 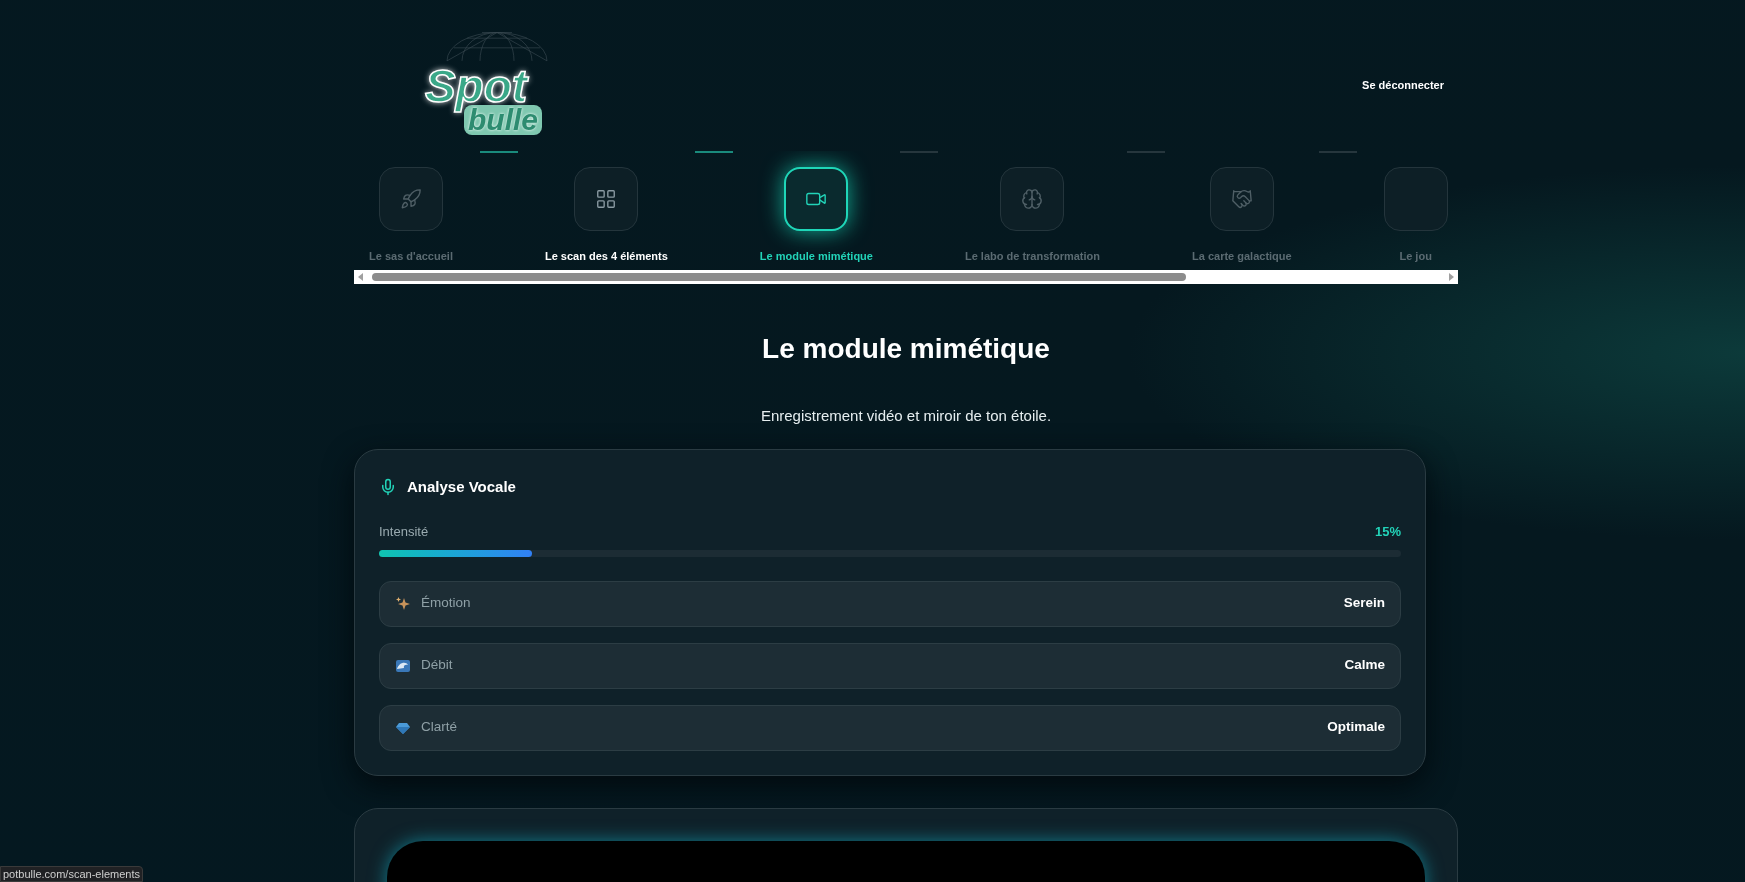 What do you see at coordinates (71, 874) in the screenshot?
I see `status-url: potbulle.com/scan-elements` at bounding box center [71, 874].